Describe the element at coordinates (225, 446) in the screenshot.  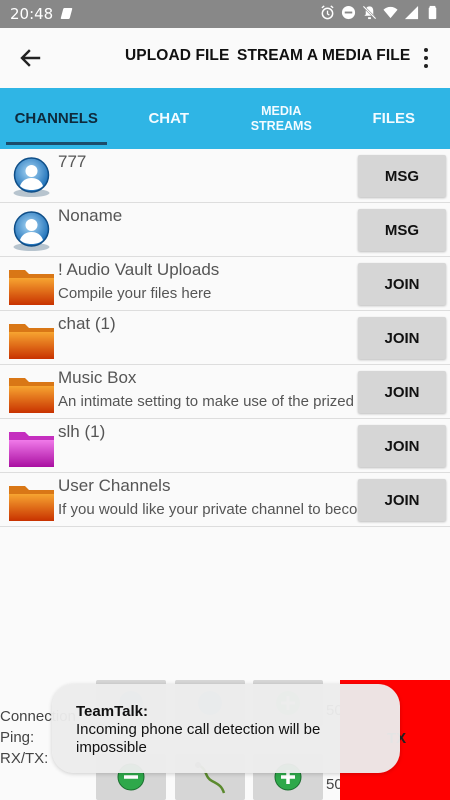
I see `list-item: slh (1) JOIN` at that location.